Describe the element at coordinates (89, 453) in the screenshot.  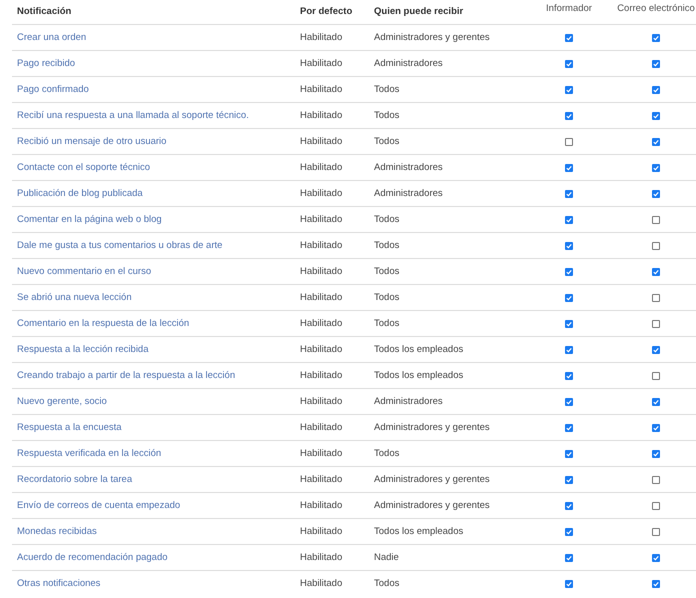
I see `notification-name: Respuesta verificada en la lección` at that location.